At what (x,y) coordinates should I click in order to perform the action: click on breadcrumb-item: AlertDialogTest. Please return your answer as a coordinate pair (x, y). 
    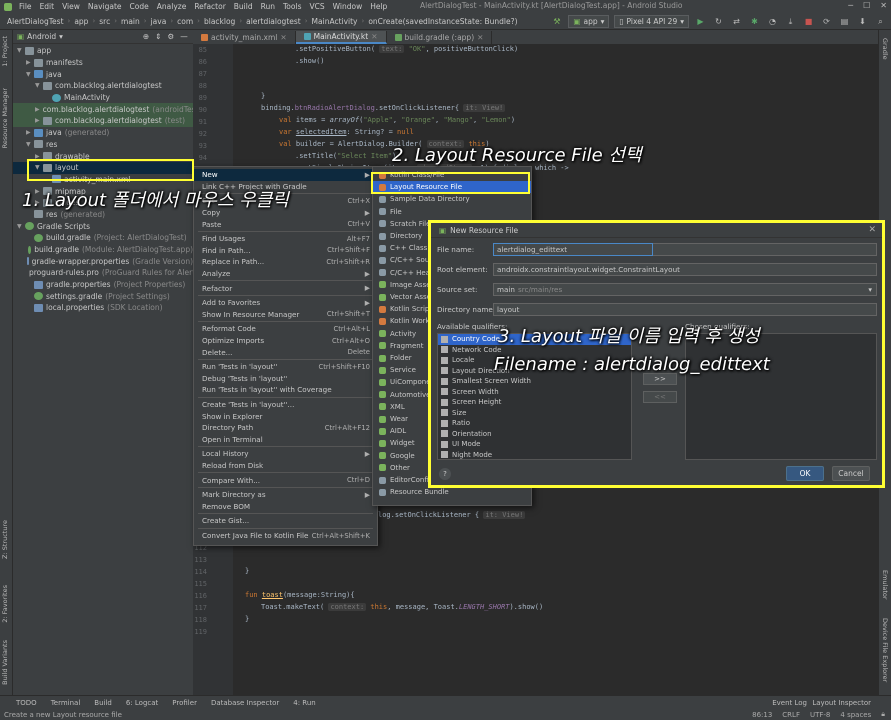
    Looking at the image, I should click on (35, 21).